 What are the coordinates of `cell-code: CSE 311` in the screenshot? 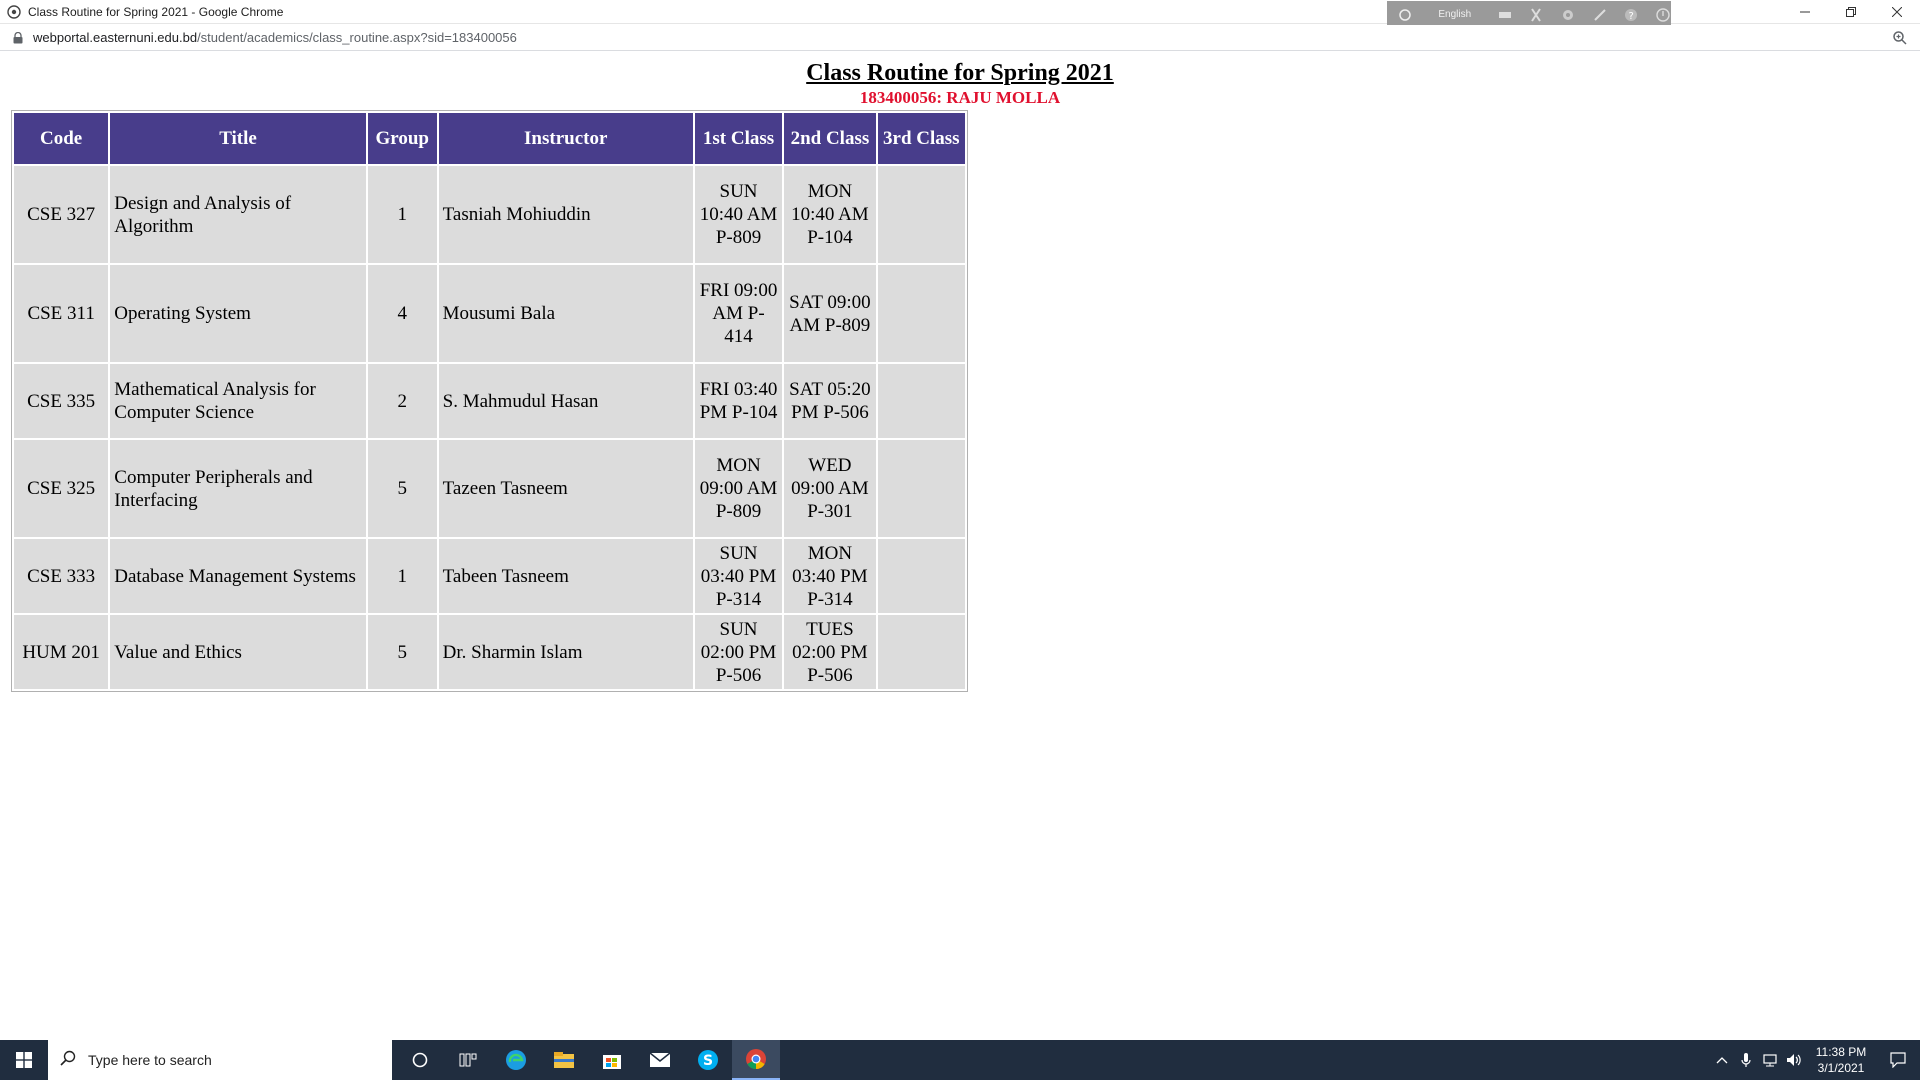 It's located at (61, 313).